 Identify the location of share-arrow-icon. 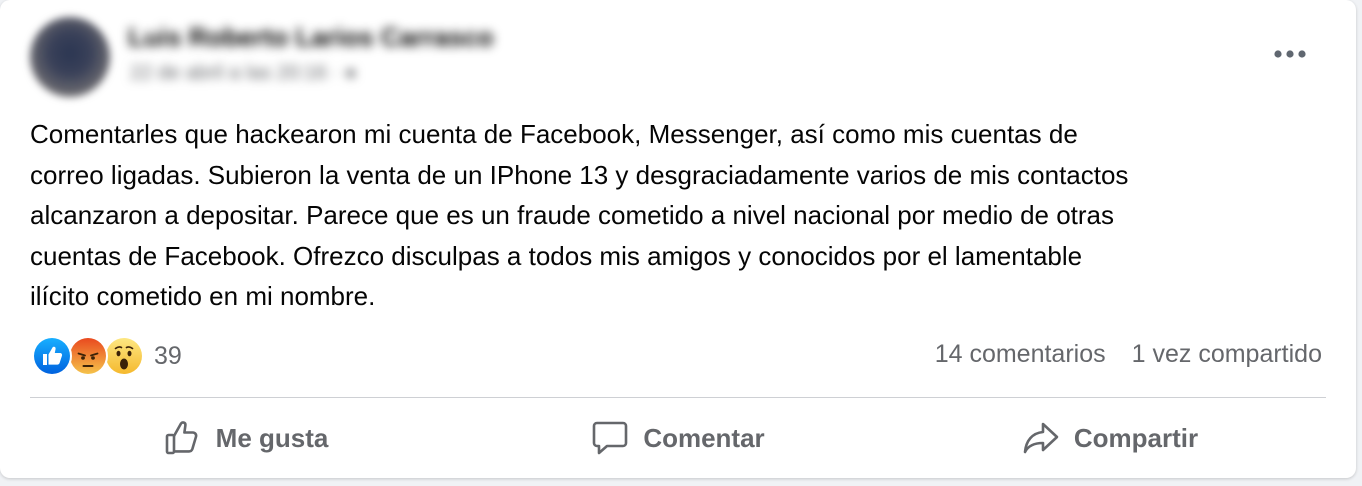
(1041, 438).